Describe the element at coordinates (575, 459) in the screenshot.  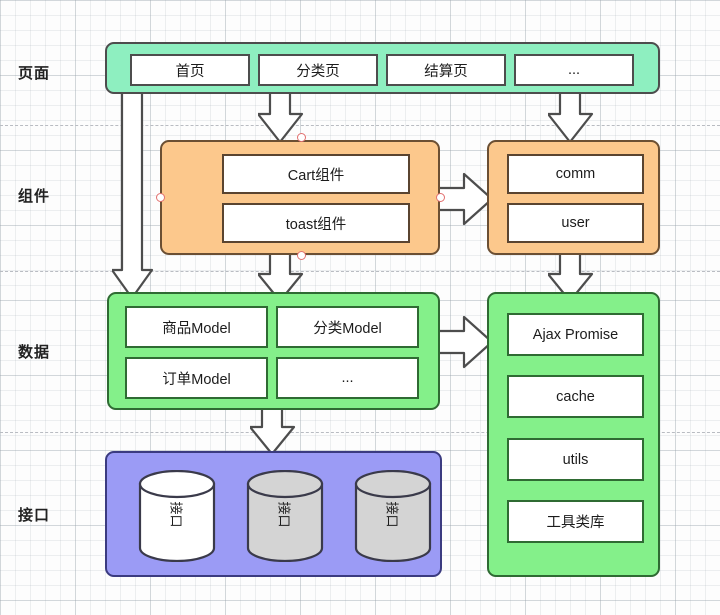
I see `library-box-utils: utils` at that location.